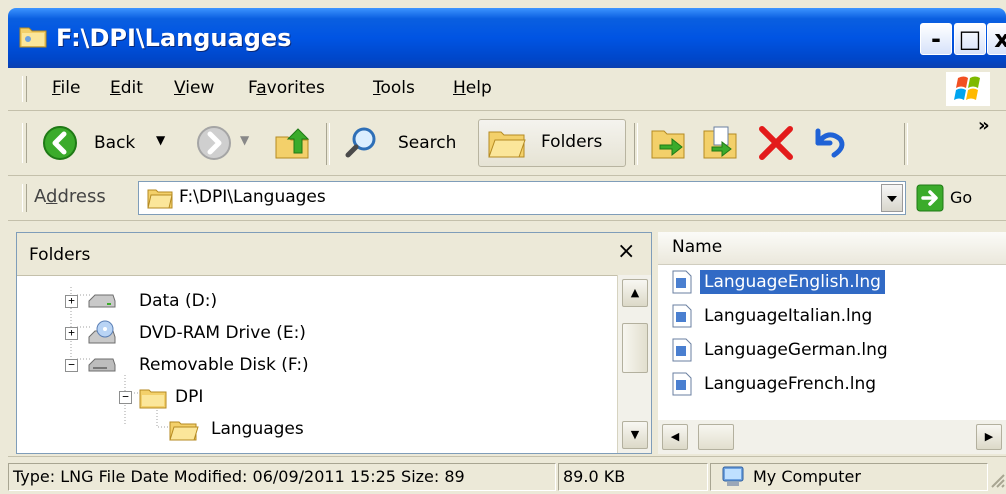 This screenshot has width=1006, height=494. Describe the element at coordinates (244, 140) in the screenshot. I see `forward-dropdown-icon: ▼` at that location.